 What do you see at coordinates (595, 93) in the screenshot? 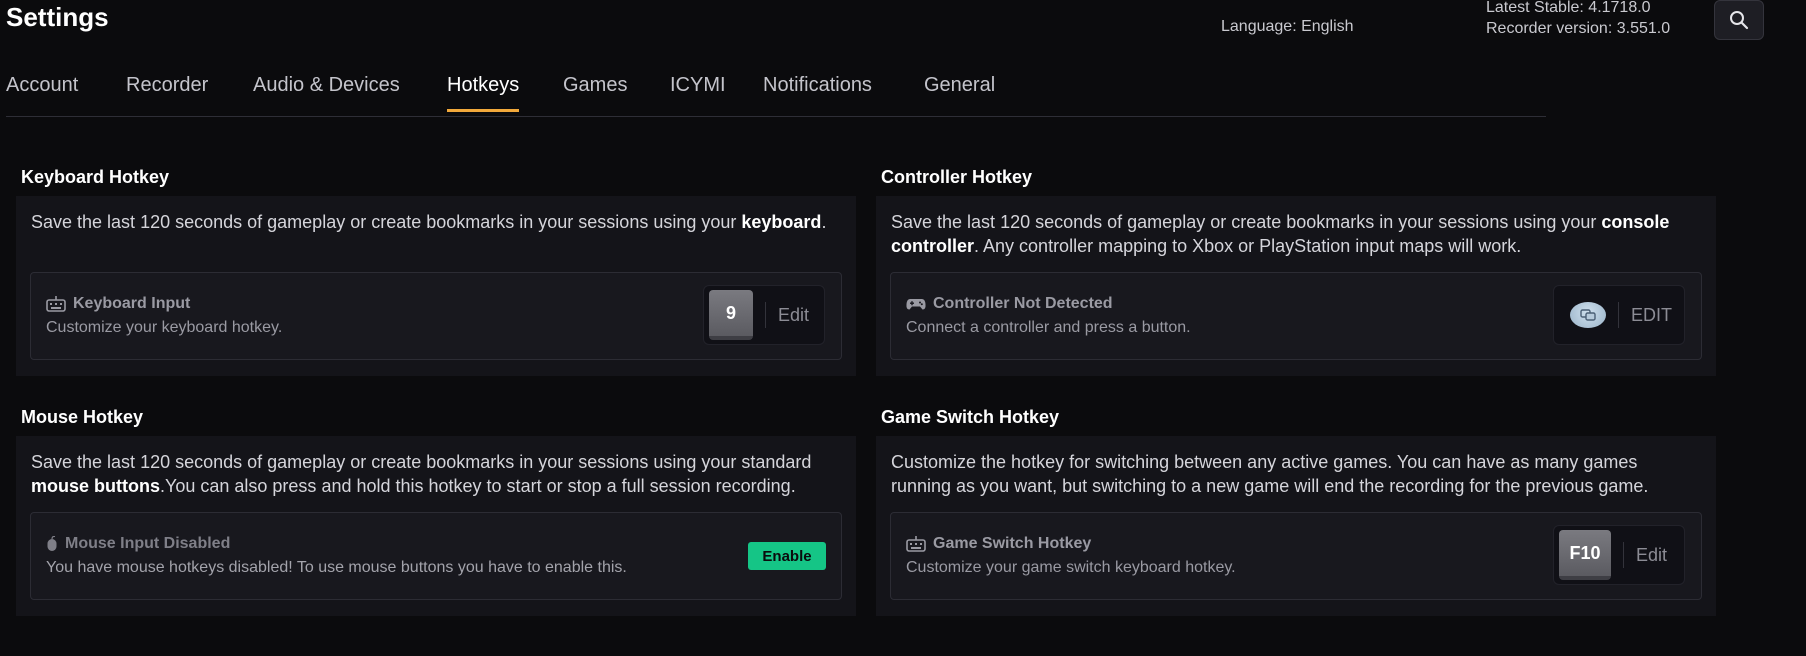
I see `tab-games: Games` at bounding box center [595, 93].